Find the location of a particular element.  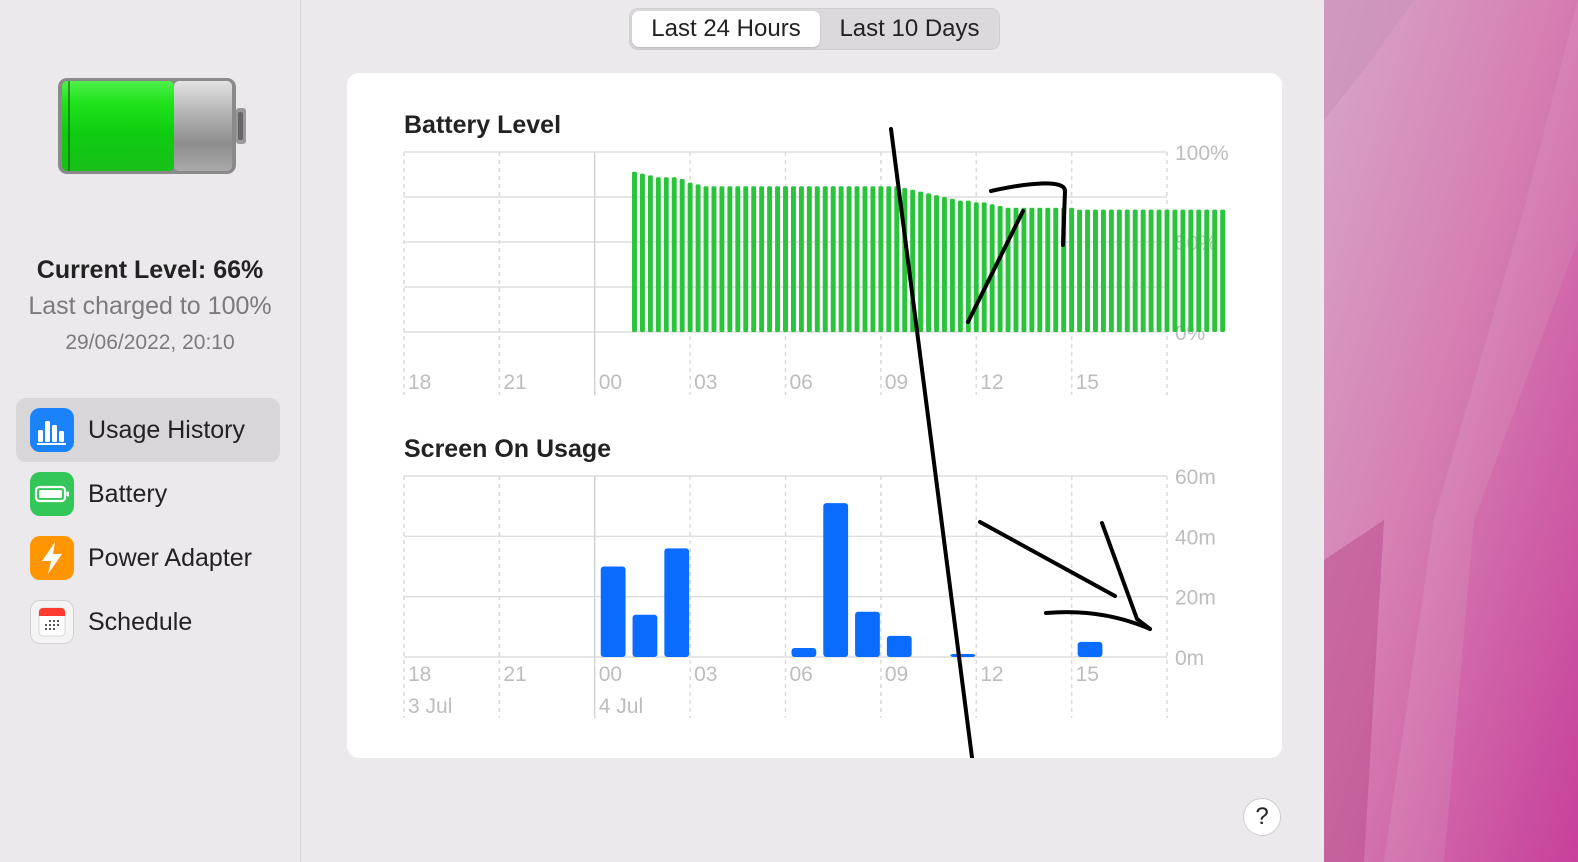

date-label: 4 Jul is located at coordinates (621, 706).